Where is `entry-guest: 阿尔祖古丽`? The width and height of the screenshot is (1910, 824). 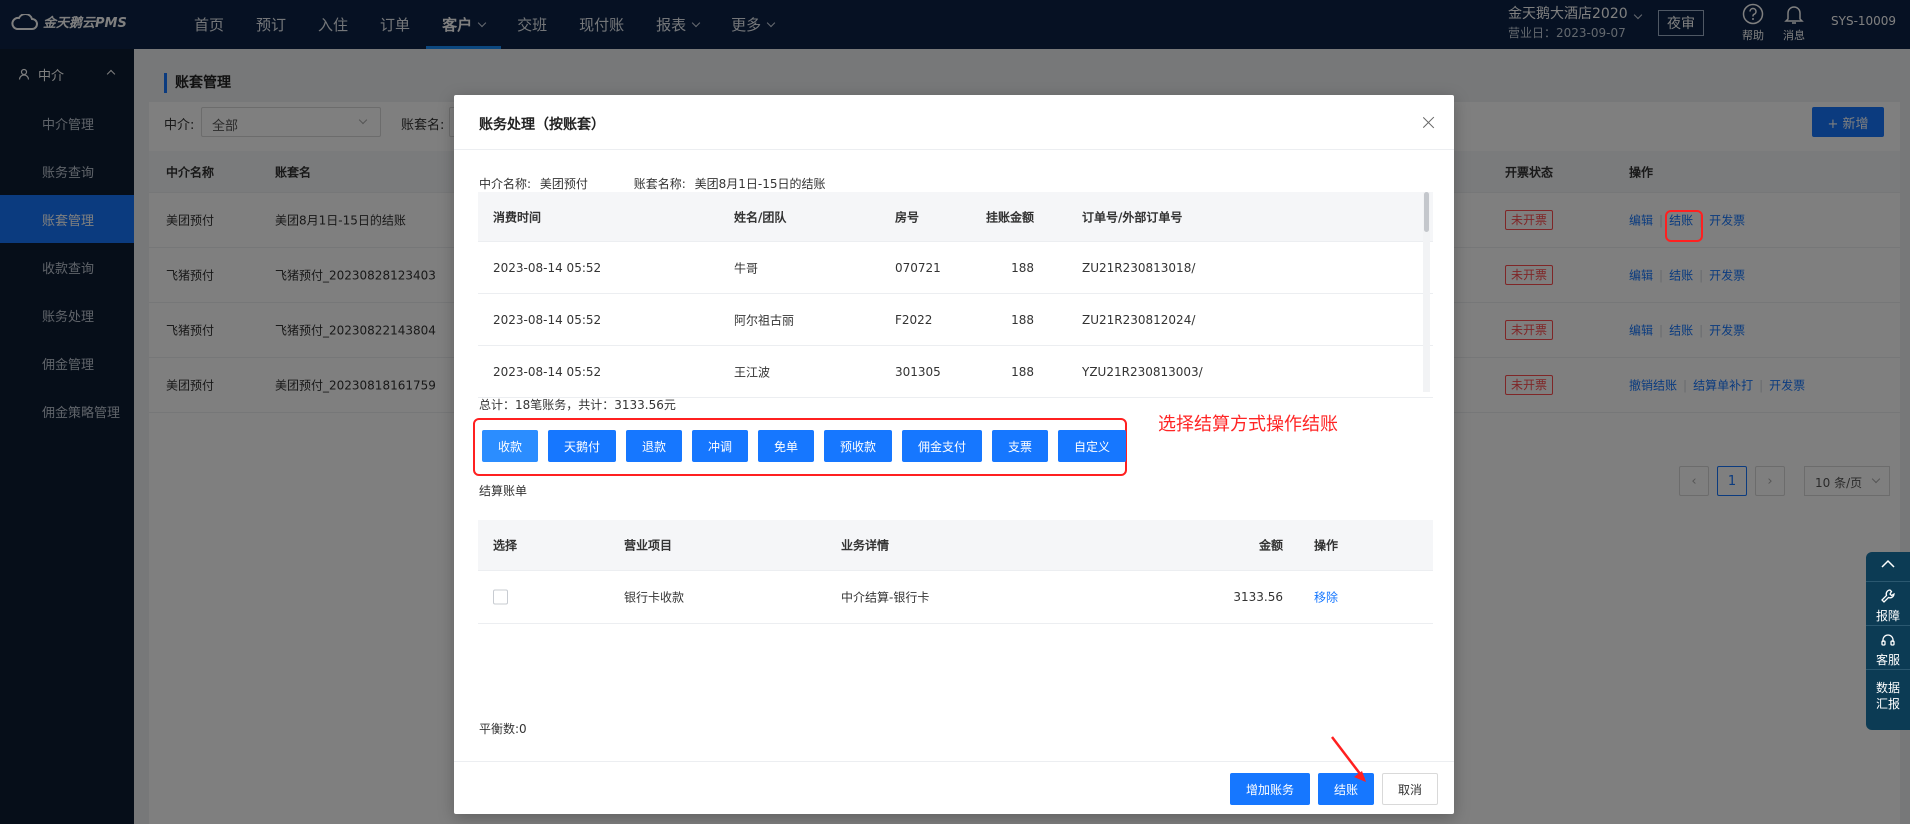
entry-guest: 阿尔祖古丽 is located at coordinates (764, 320).